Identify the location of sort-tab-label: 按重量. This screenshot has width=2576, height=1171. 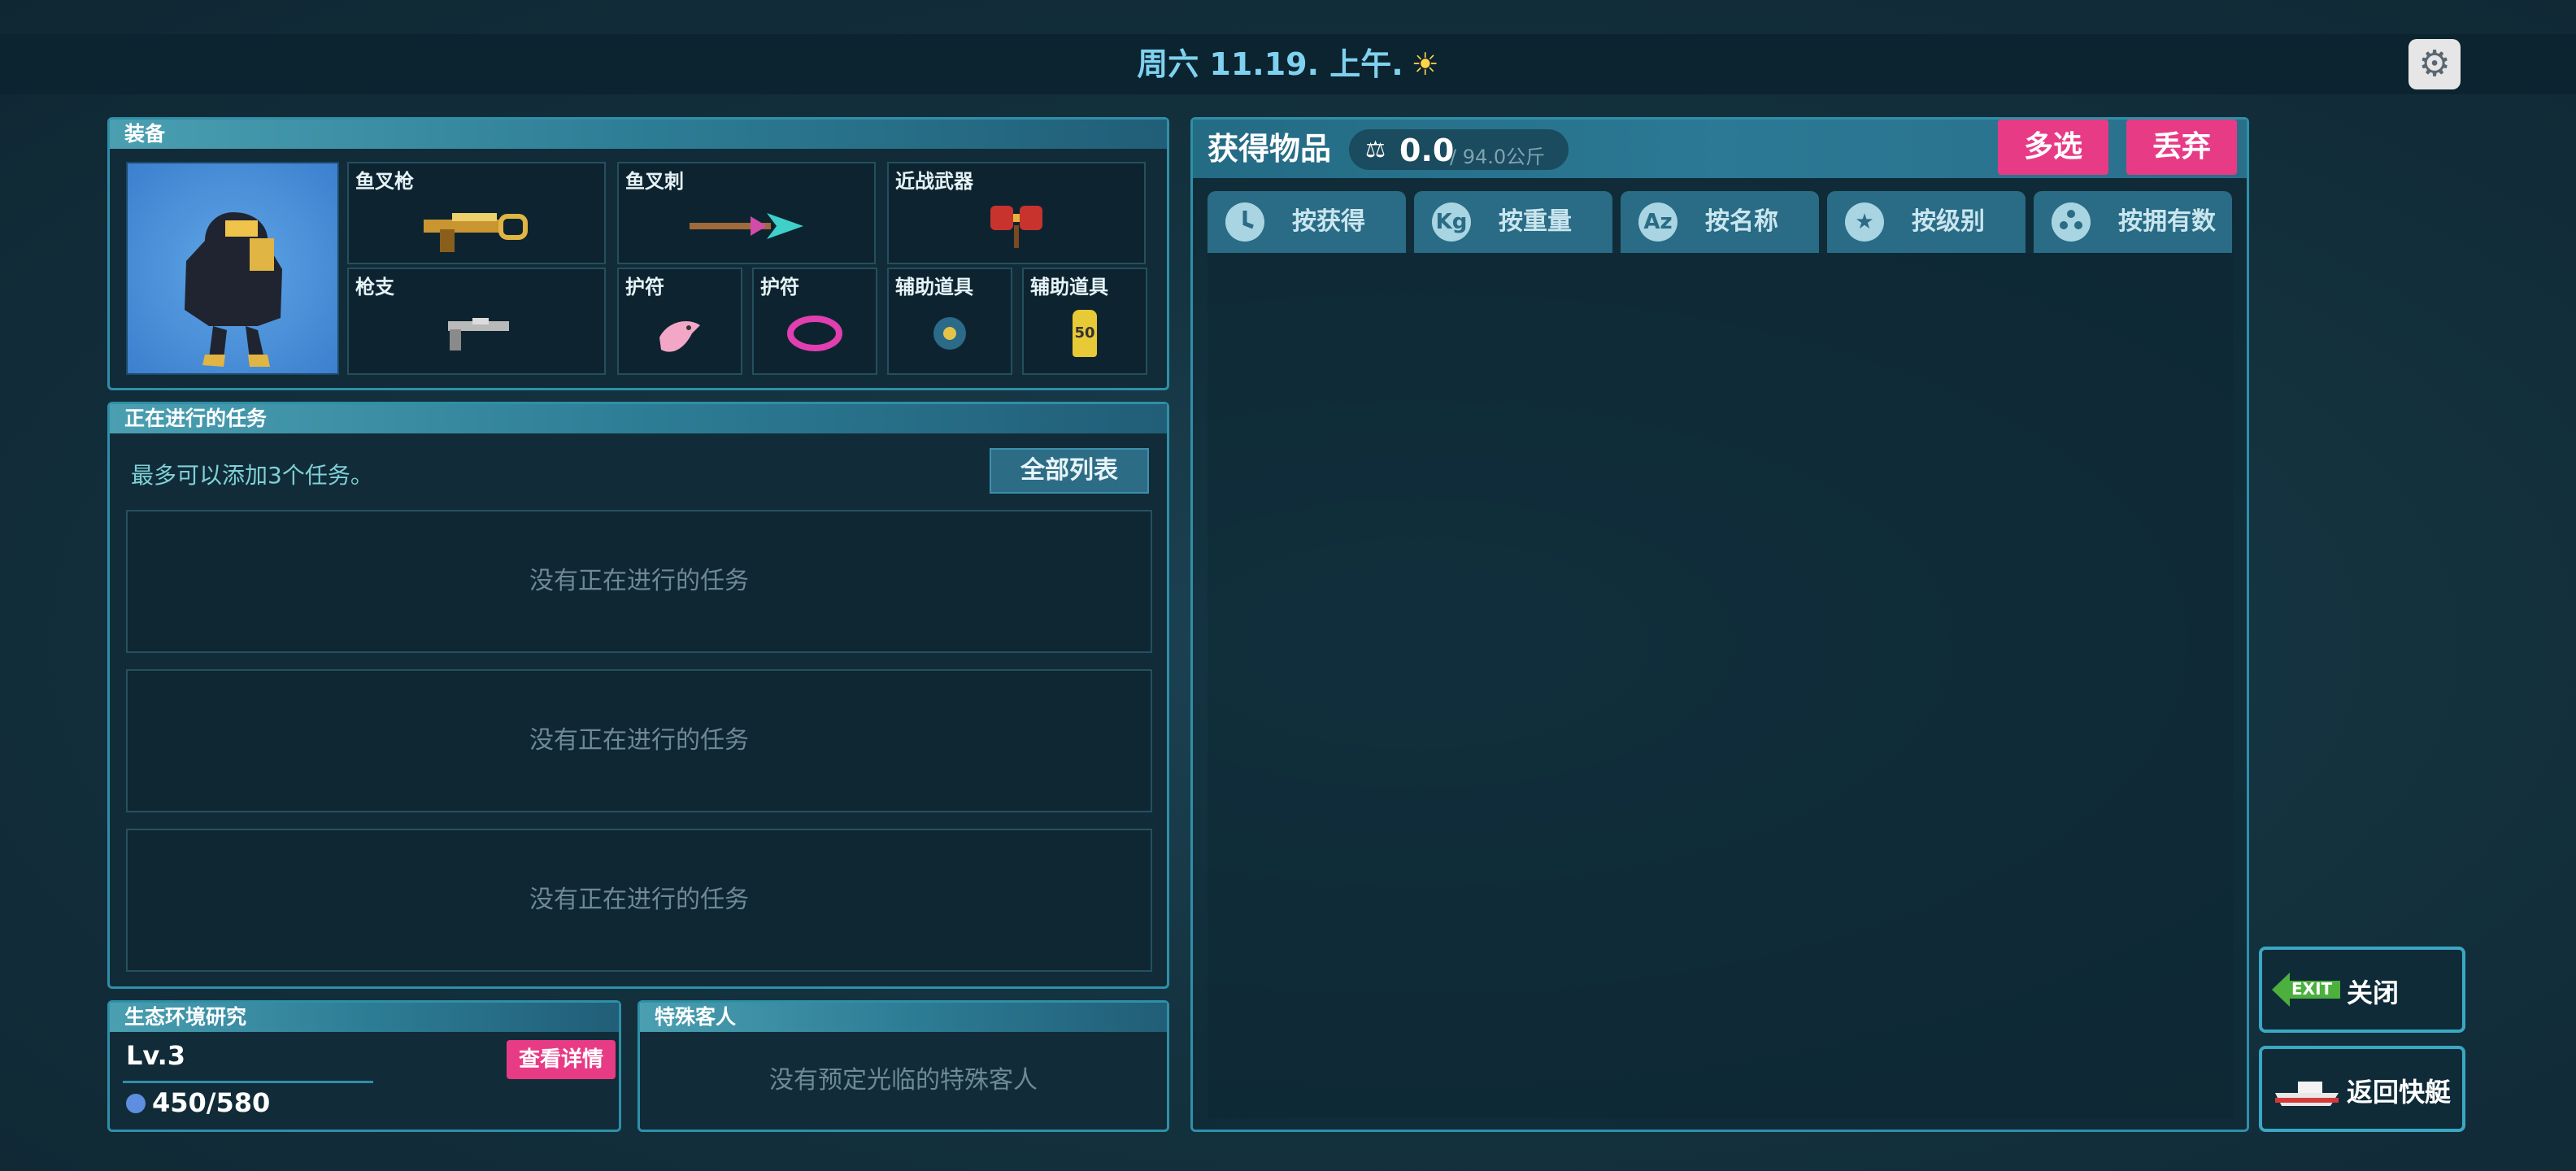
(1536, 221).